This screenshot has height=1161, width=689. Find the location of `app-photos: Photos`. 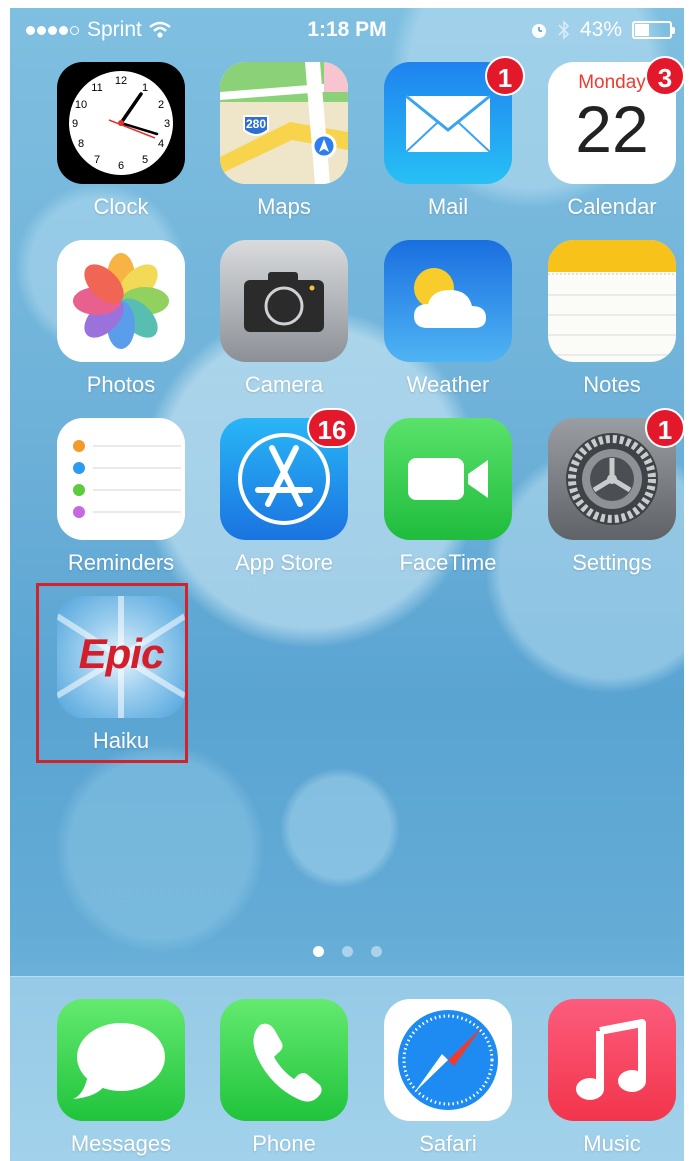

app-photos: Photos is located at coordinates (121, 319).